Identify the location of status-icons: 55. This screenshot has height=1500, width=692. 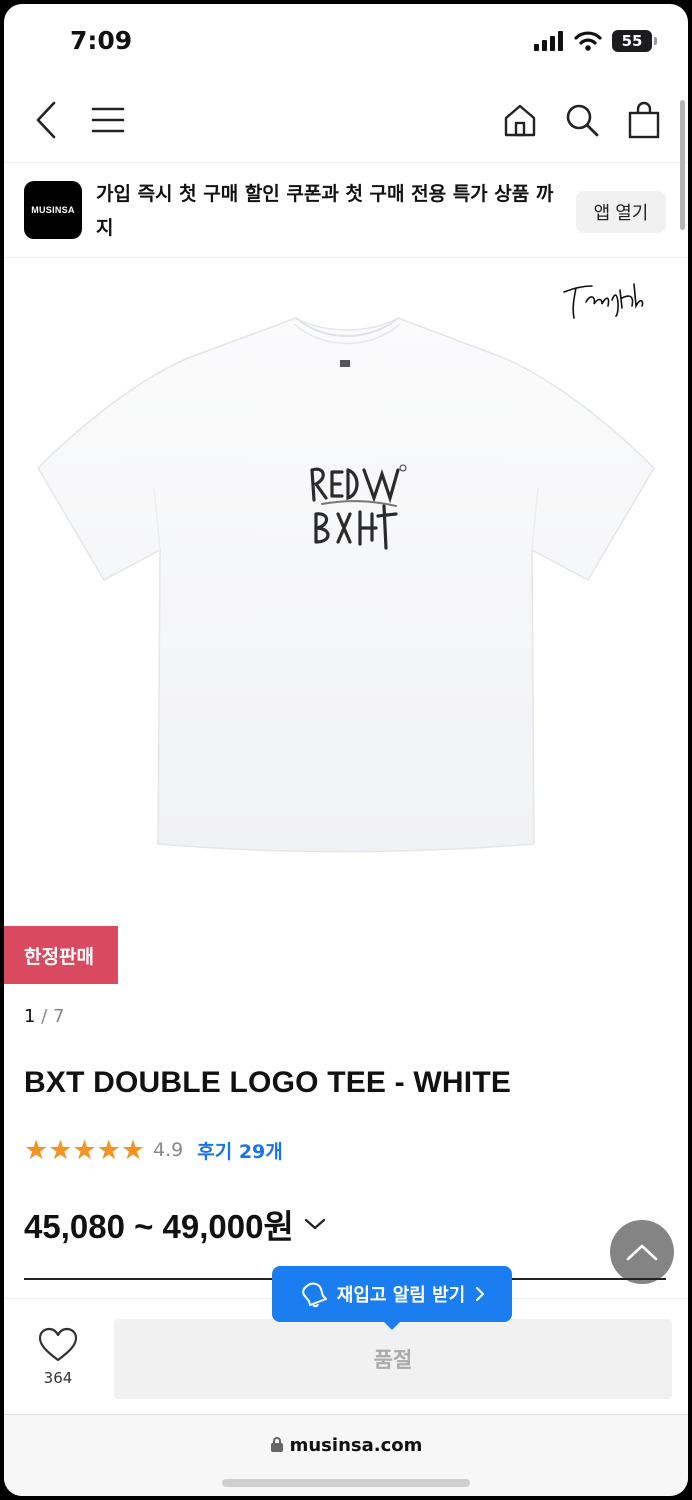
(595, 41).